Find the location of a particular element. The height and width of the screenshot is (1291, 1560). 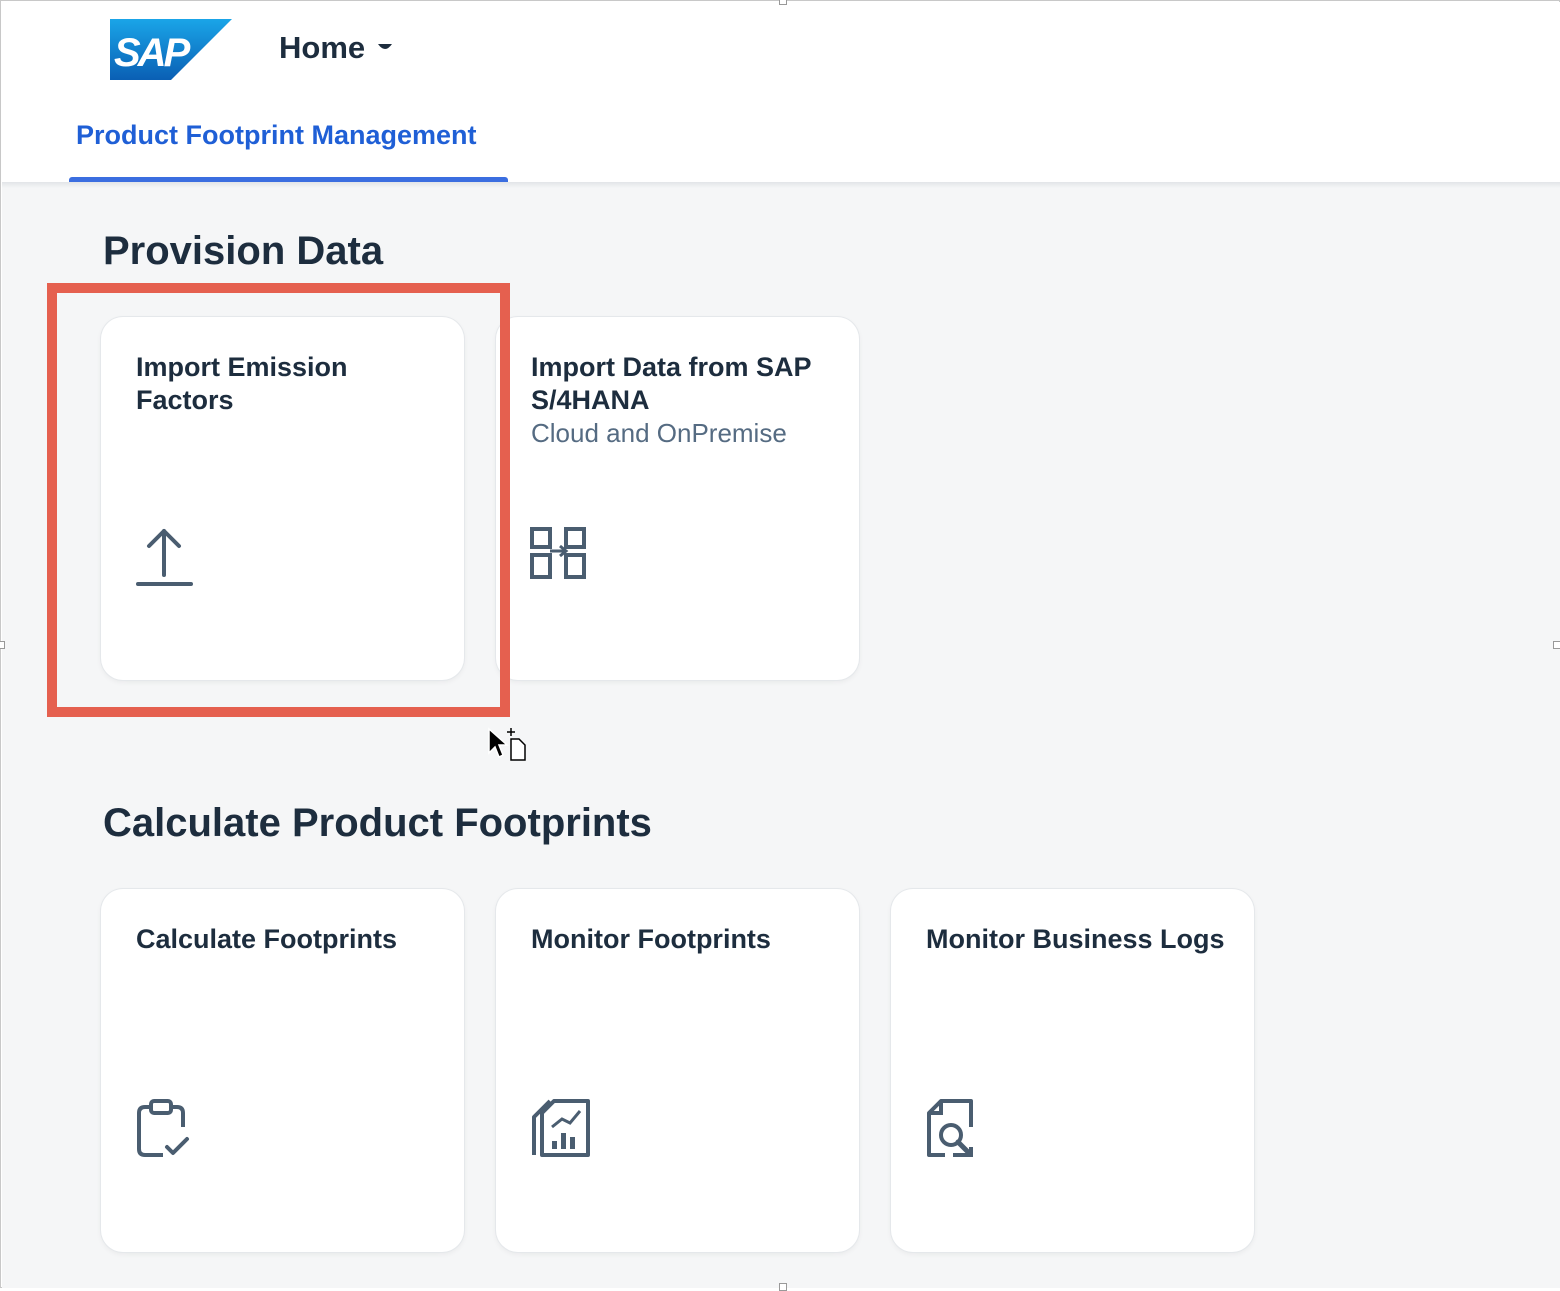

tab-product-footprint-management: Product Footprint Management is located at coordinates (288, 148).